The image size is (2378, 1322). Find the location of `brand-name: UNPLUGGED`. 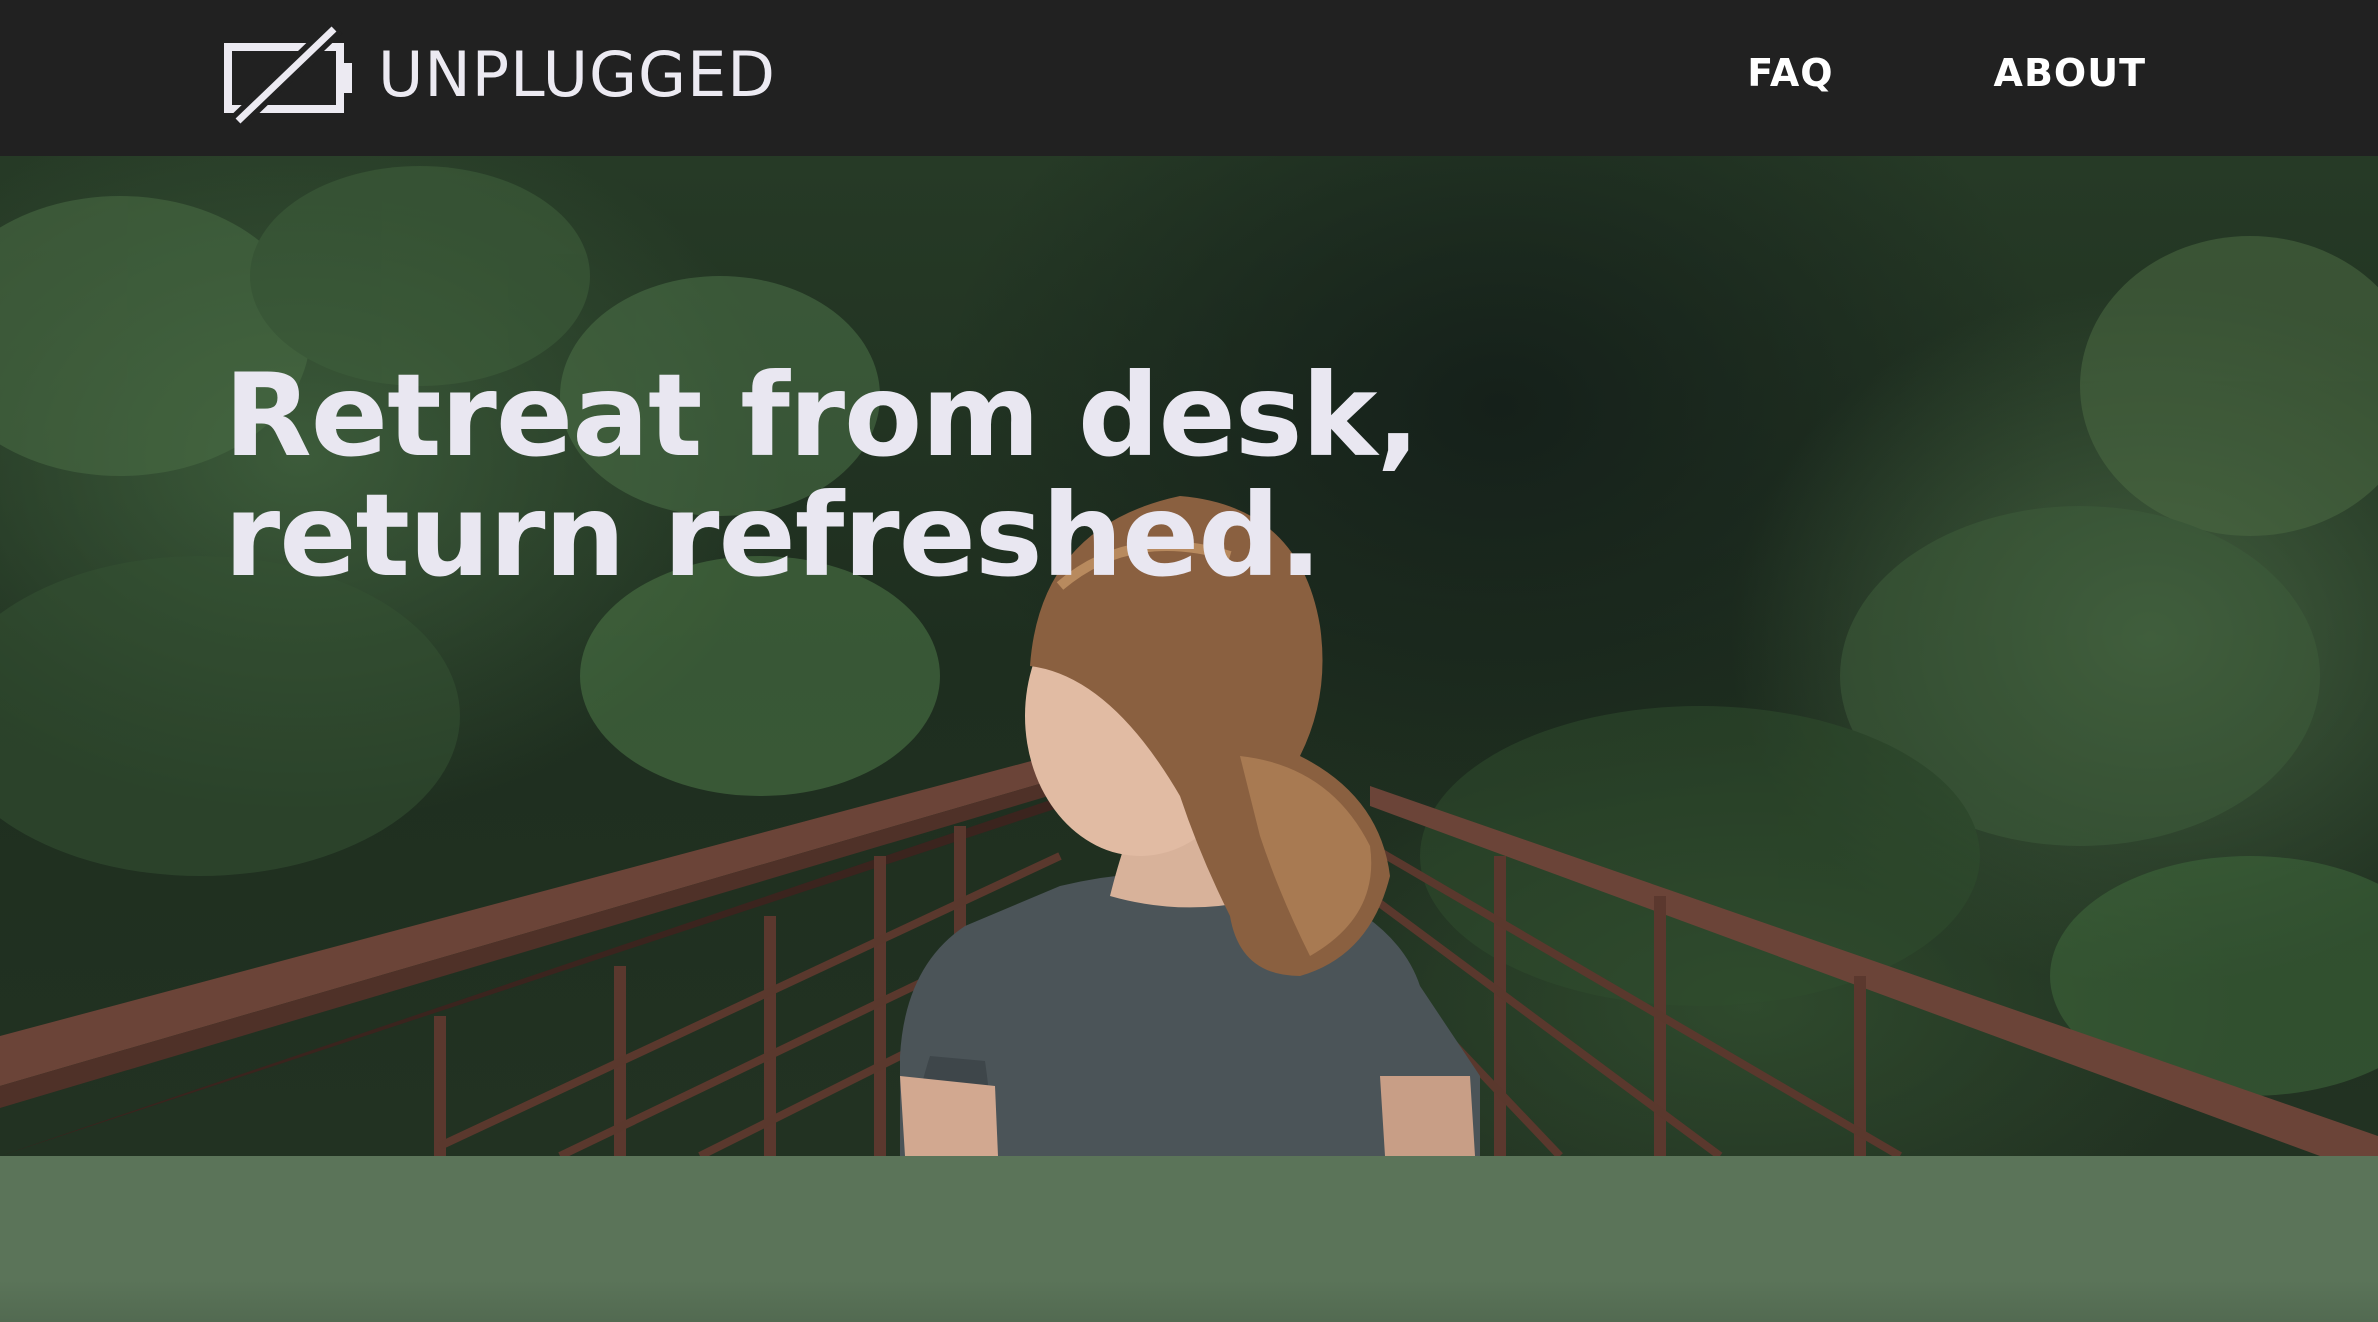

brand-name: UNPLUGGED is located at coordinates (577, 74).